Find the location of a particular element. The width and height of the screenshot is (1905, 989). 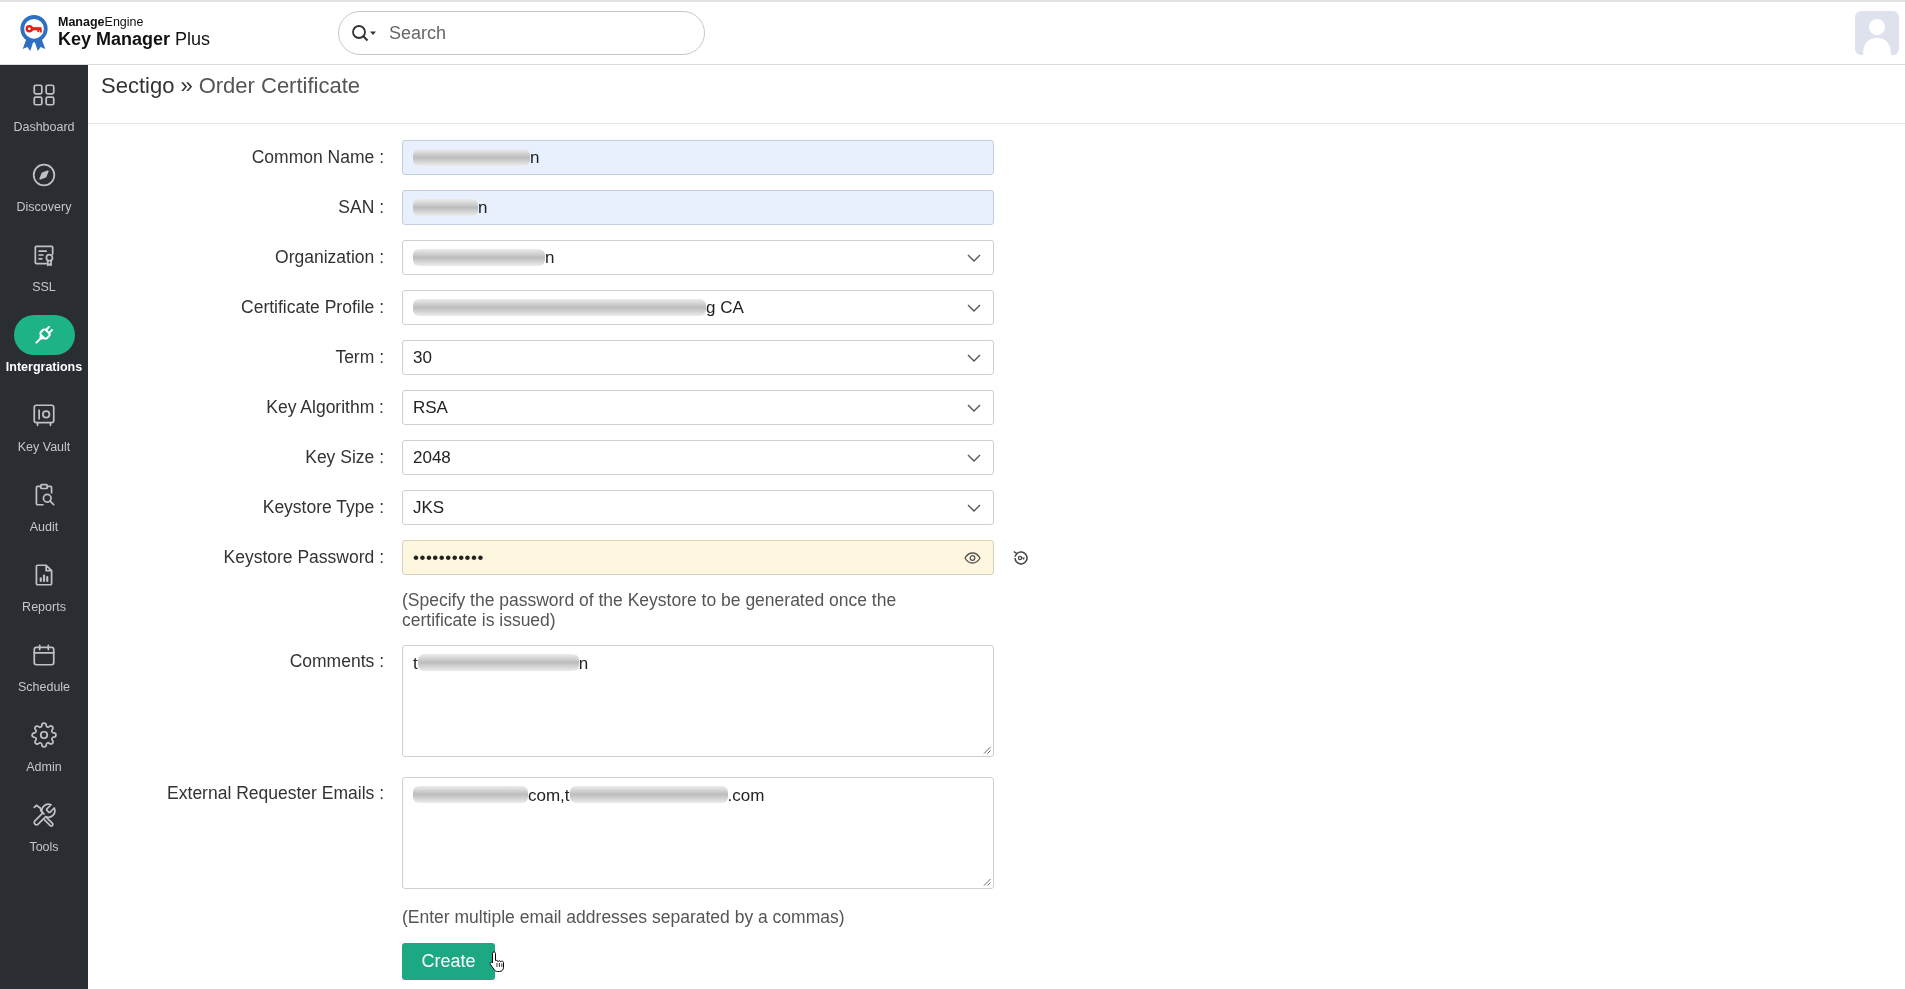

sidebar-item: Tools is located at coordinates (44, 825).